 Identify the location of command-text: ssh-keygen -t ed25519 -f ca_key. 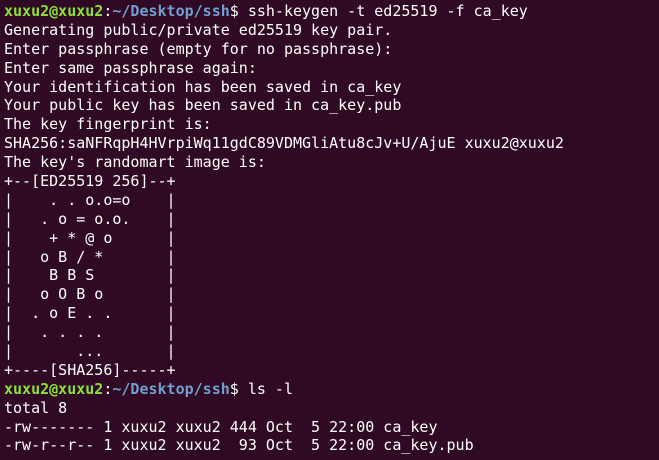
(387, 11).